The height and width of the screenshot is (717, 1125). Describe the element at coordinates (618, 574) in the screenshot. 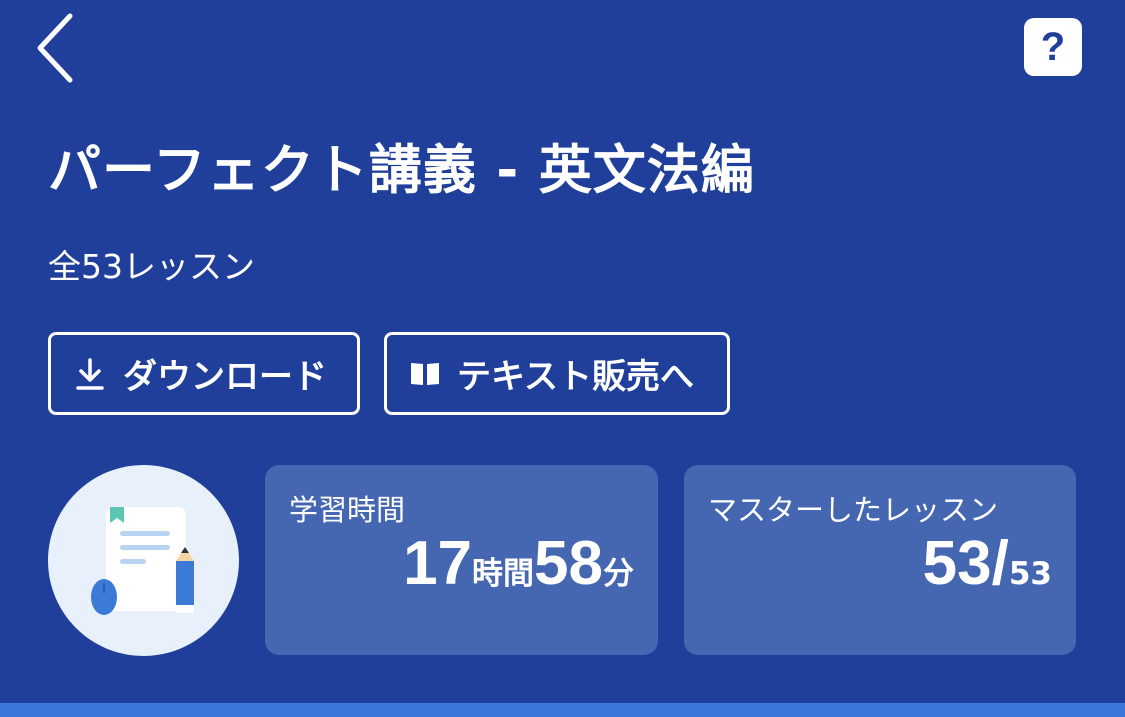

I see `study-minutes-unit: 分` at that location.